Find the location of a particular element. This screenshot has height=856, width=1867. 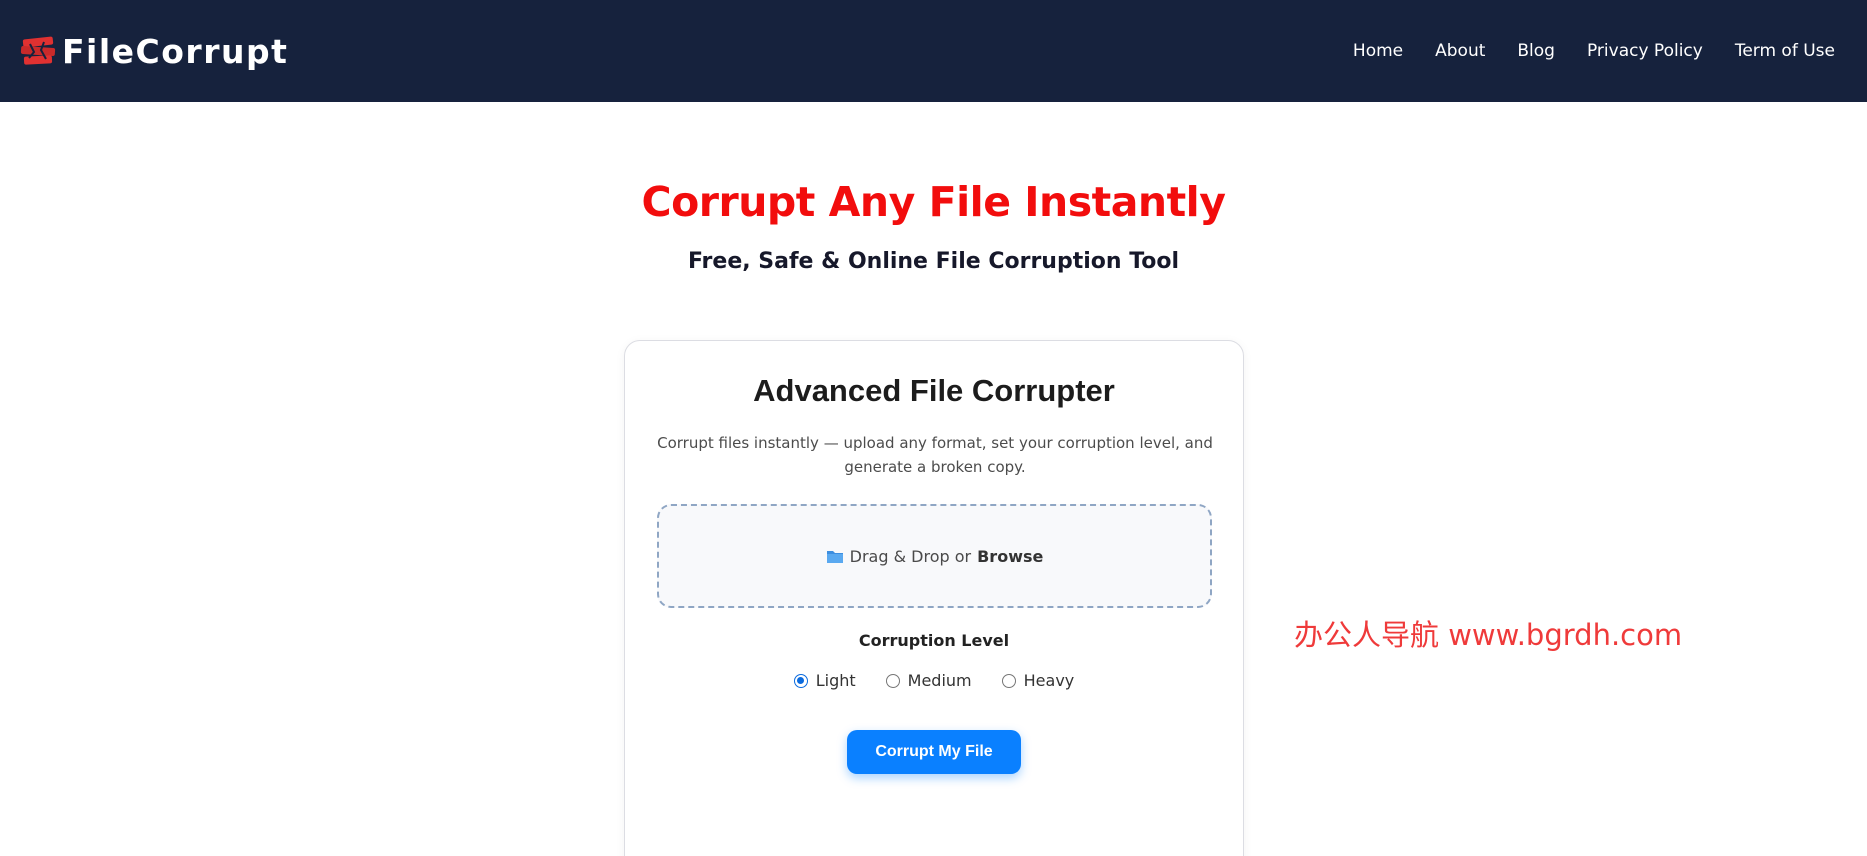

watermark-text: 办公人导航 www.bgrdh.com is located at coordinates (1488, 635).